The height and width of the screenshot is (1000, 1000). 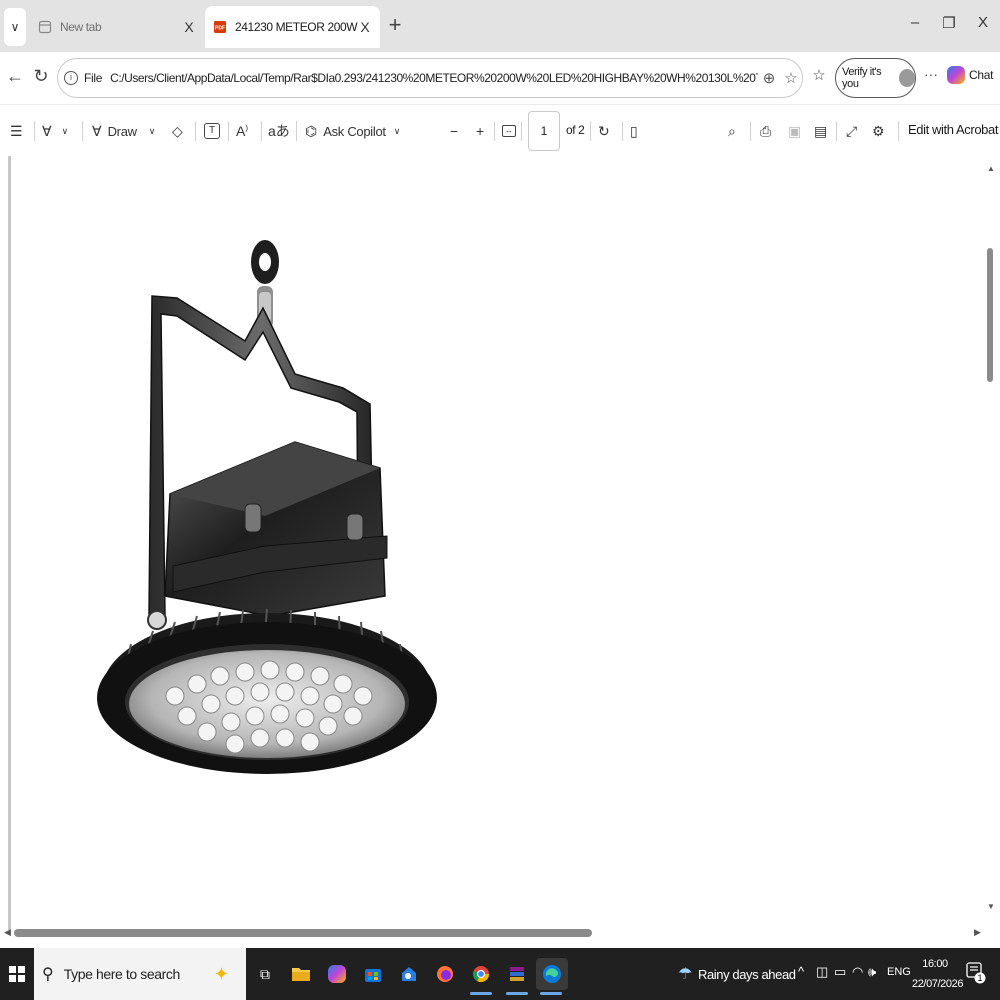 What do you see at coordinates (301, 974) in the screenshot?
I see `file-explorer-button` at bounding box center [301, 974].